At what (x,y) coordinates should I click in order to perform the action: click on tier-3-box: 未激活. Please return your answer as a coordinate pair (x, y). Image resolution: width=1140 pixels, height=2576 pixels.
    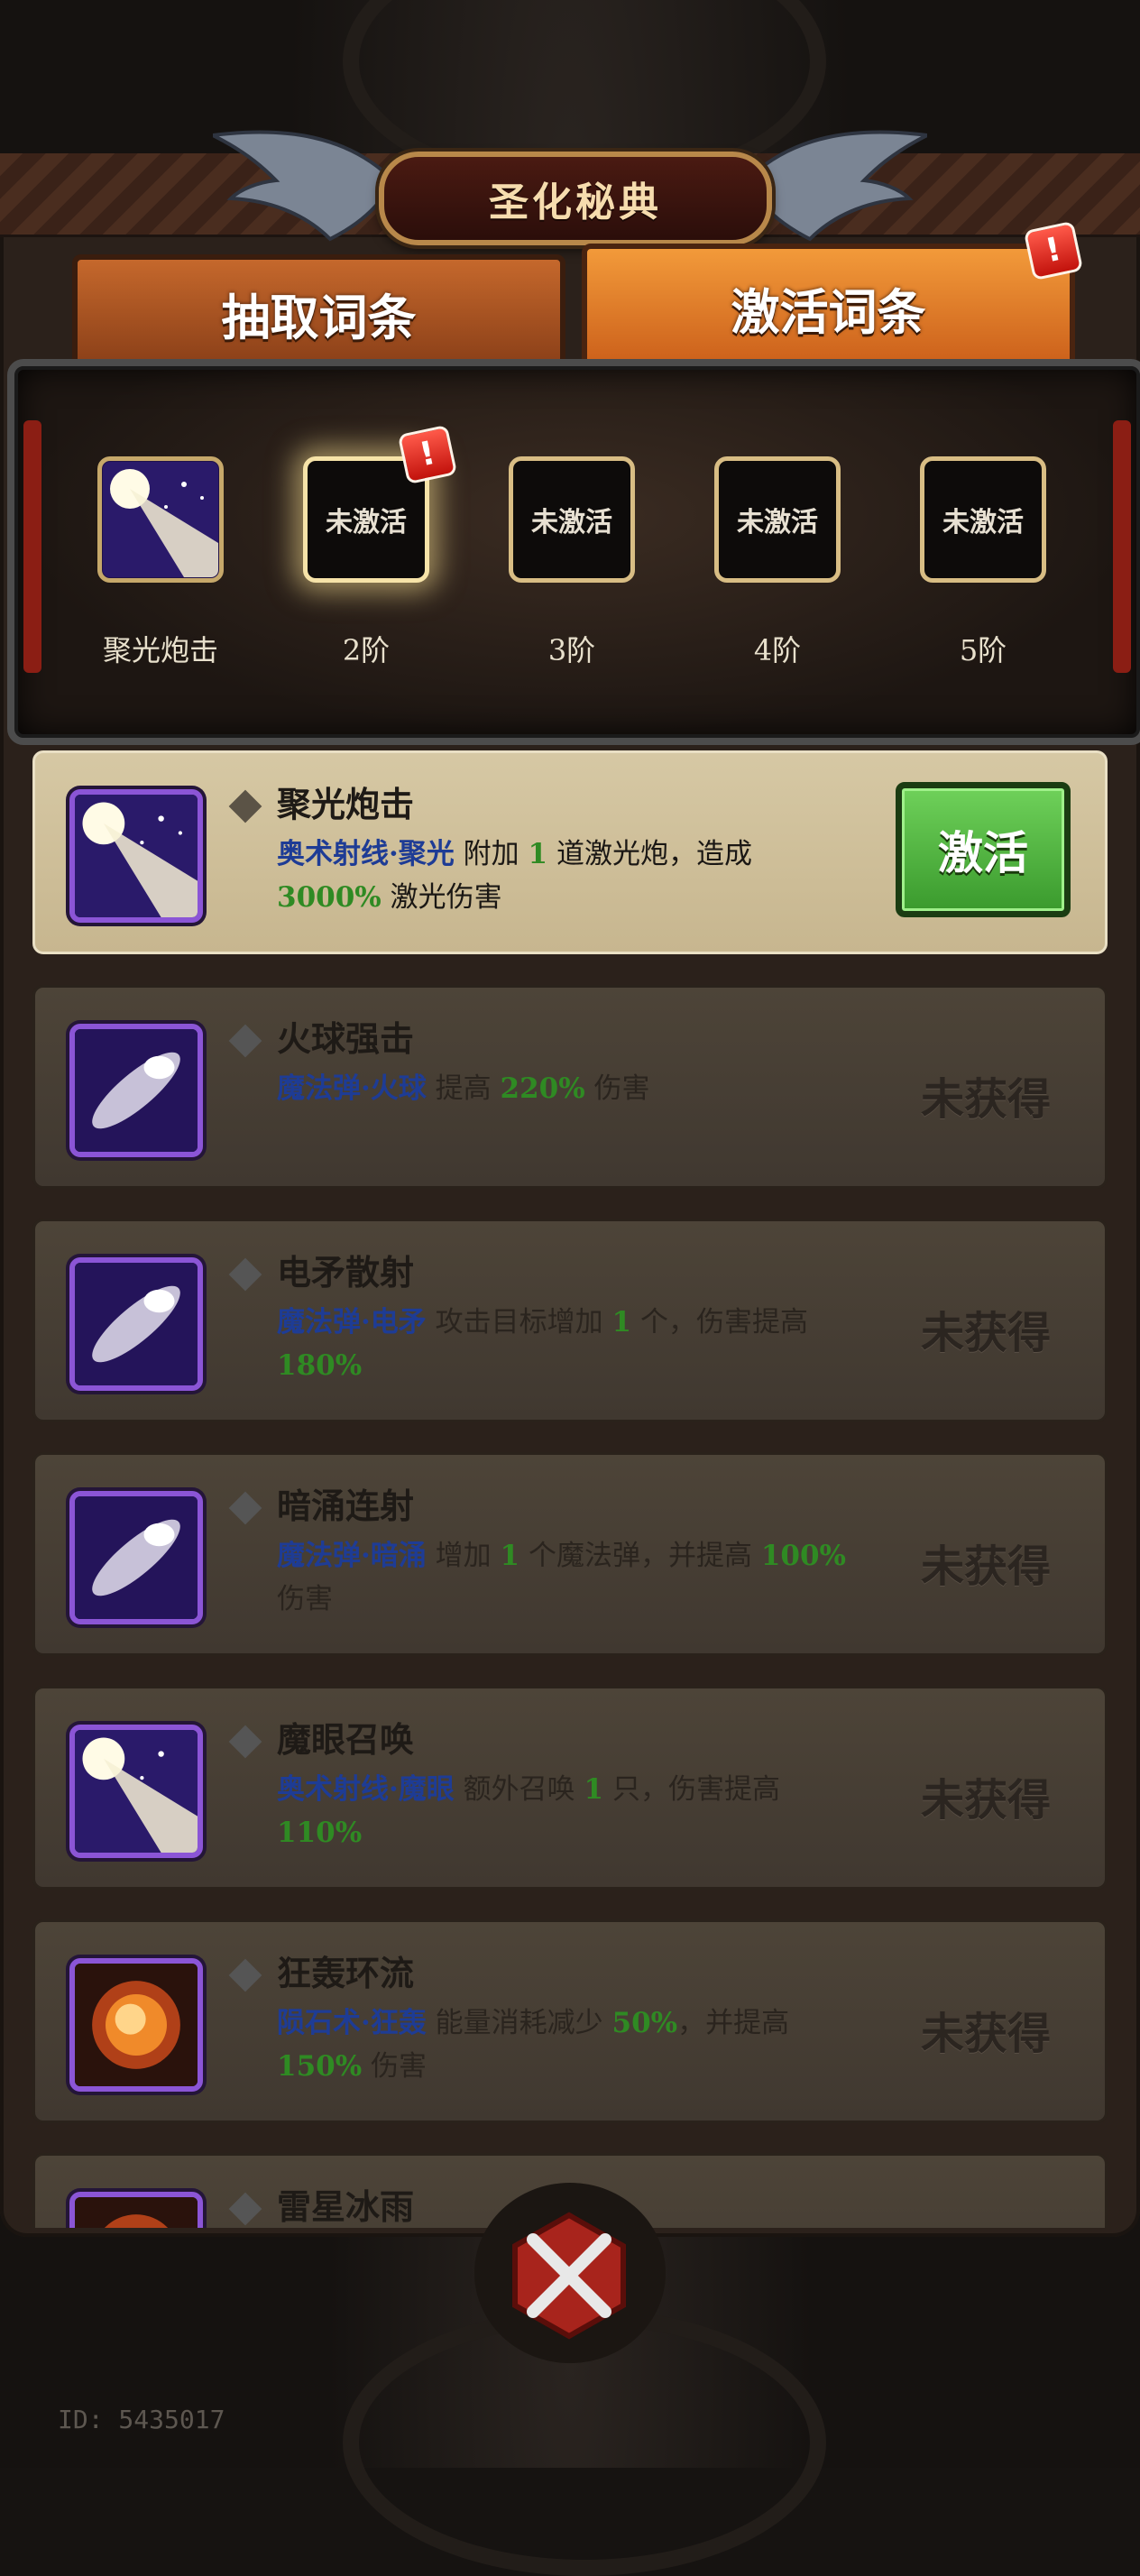
    Looking at the image, I should click on (572, 519).